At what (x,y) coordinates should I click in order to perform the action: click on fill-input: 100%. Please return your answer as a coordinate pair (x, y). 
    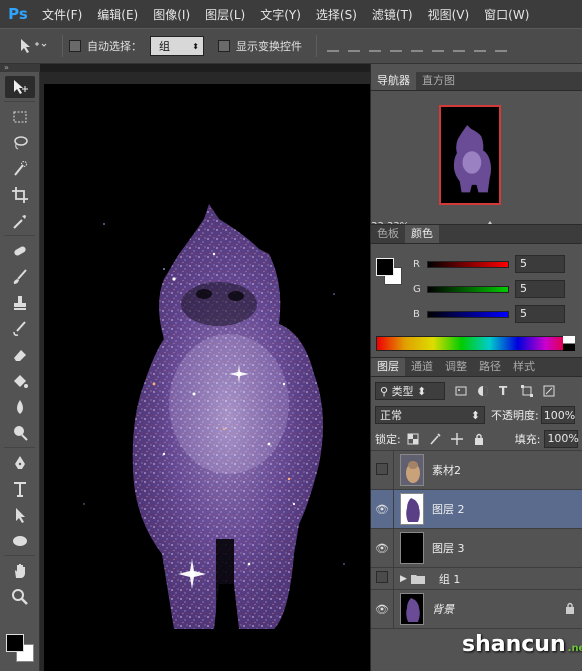
    Looking at the image, I should click on (561, 438).